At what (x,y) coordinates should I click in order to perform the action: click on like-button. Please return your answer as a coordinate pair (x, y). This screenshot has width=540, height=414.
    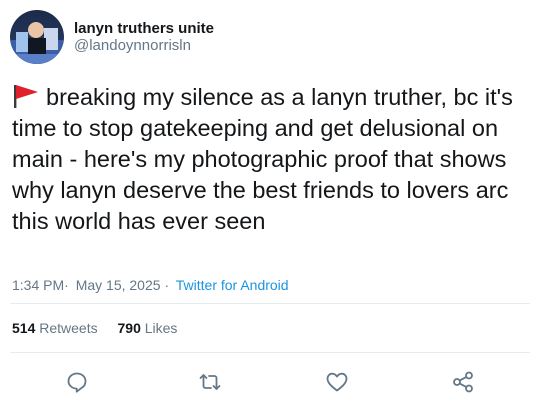
    Looking at the image, I should click on (337, 382).